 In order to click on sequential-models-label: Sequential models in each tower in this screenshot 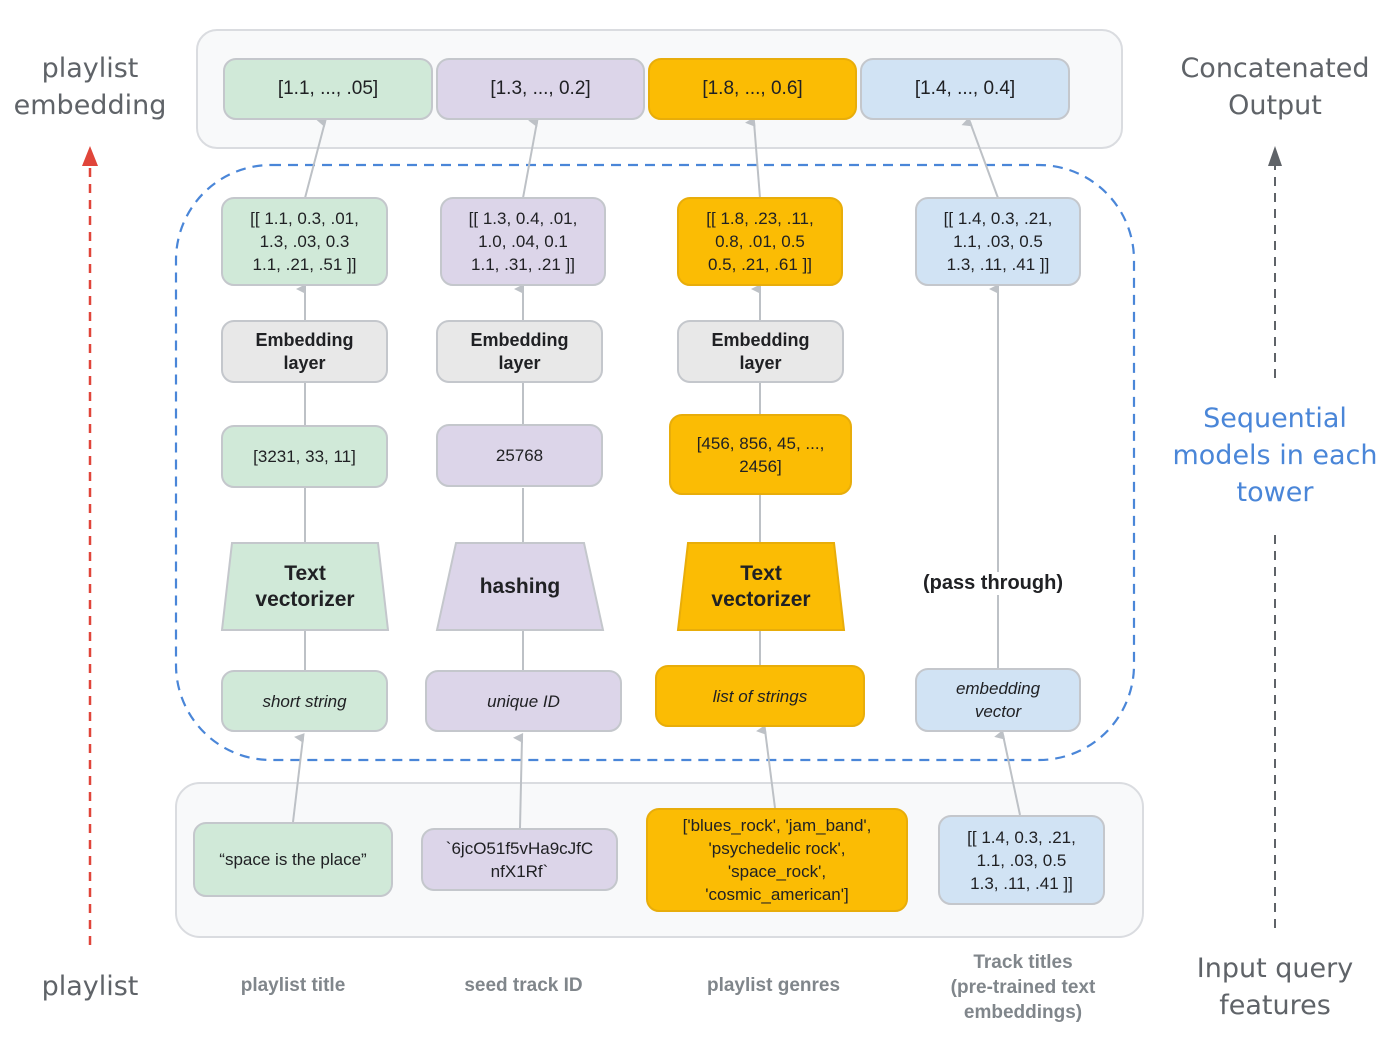, I will do `click(1275, 455)`.